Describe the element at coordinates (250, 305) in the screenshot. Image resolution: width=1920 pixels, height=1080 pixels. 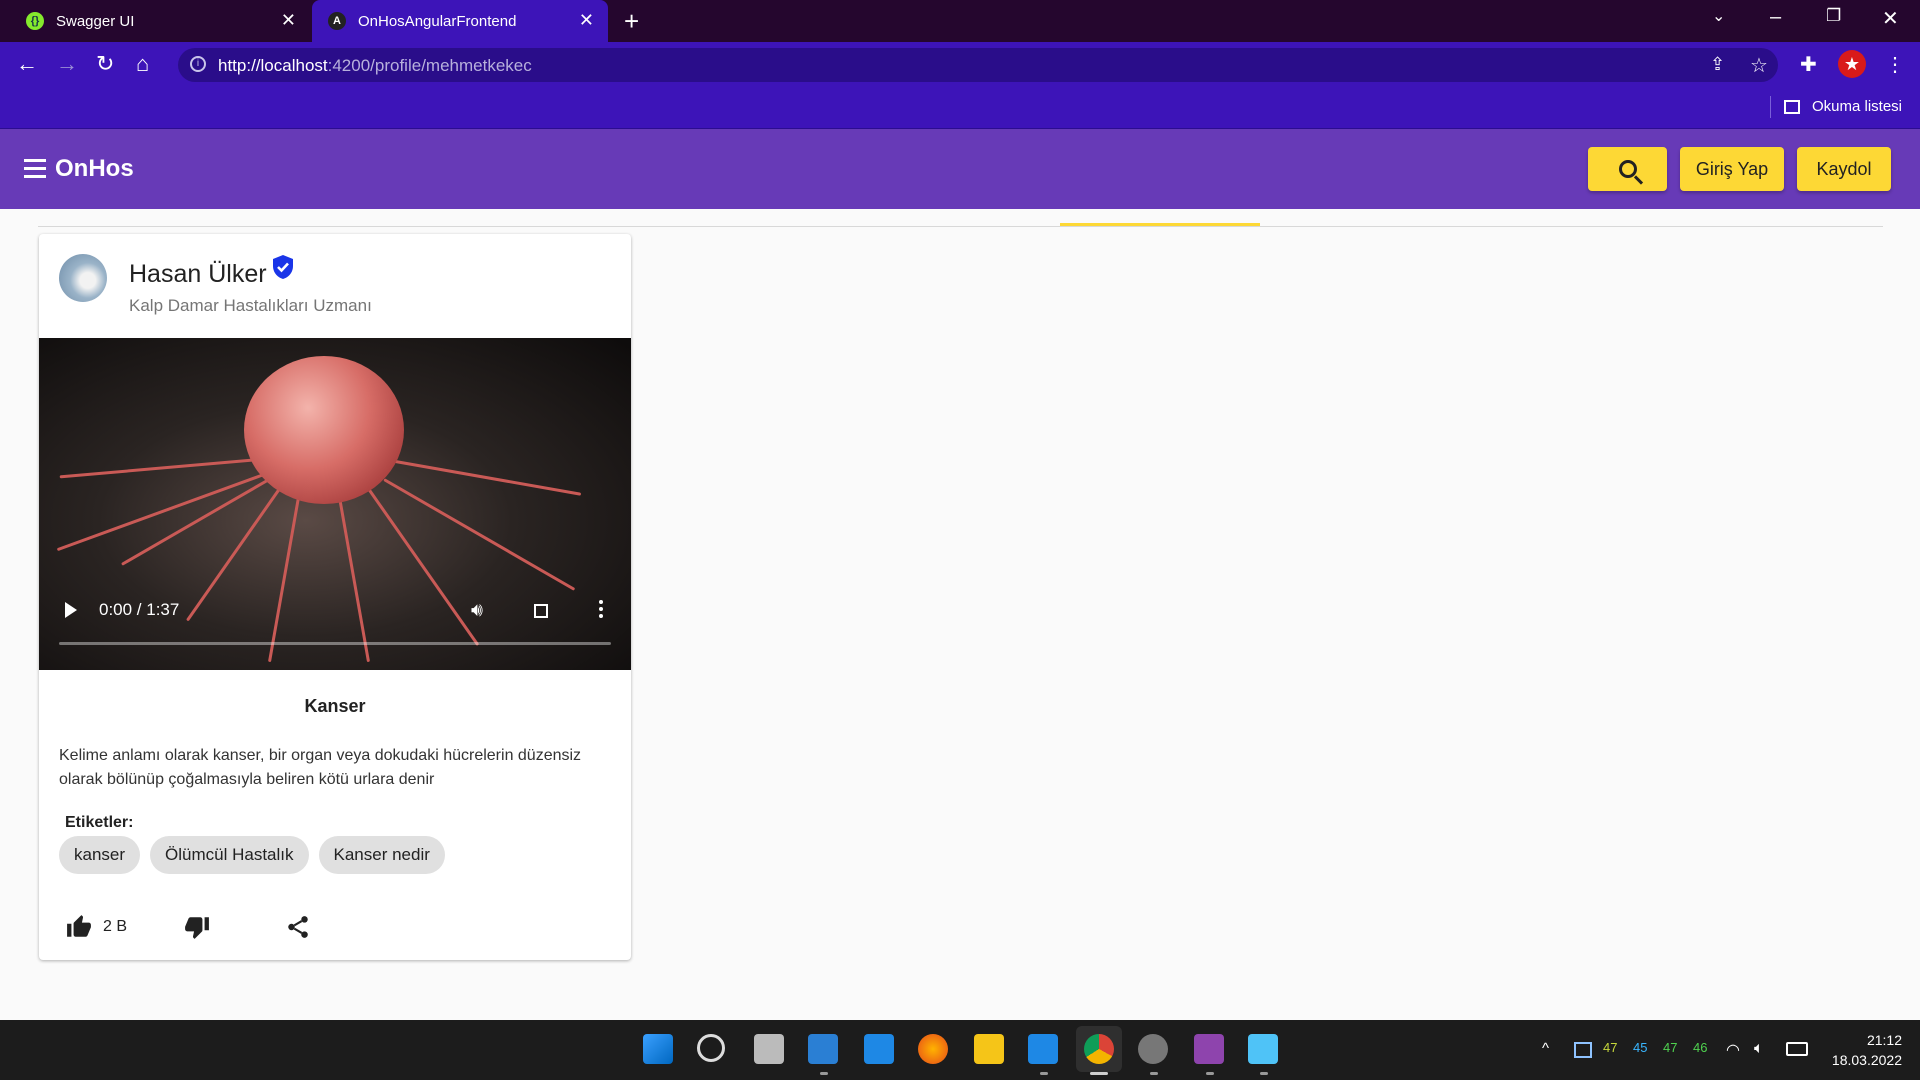
I see `author-title: Kalp Damar Hastalıkları Uzmanı` at that location.